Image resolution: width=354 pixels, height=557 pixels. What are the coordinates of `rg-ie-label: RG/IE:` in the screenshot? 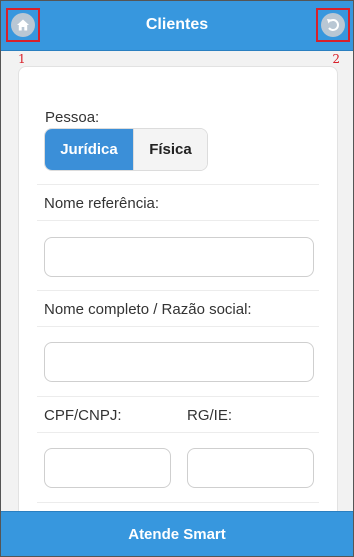 It's located at (210, 415).